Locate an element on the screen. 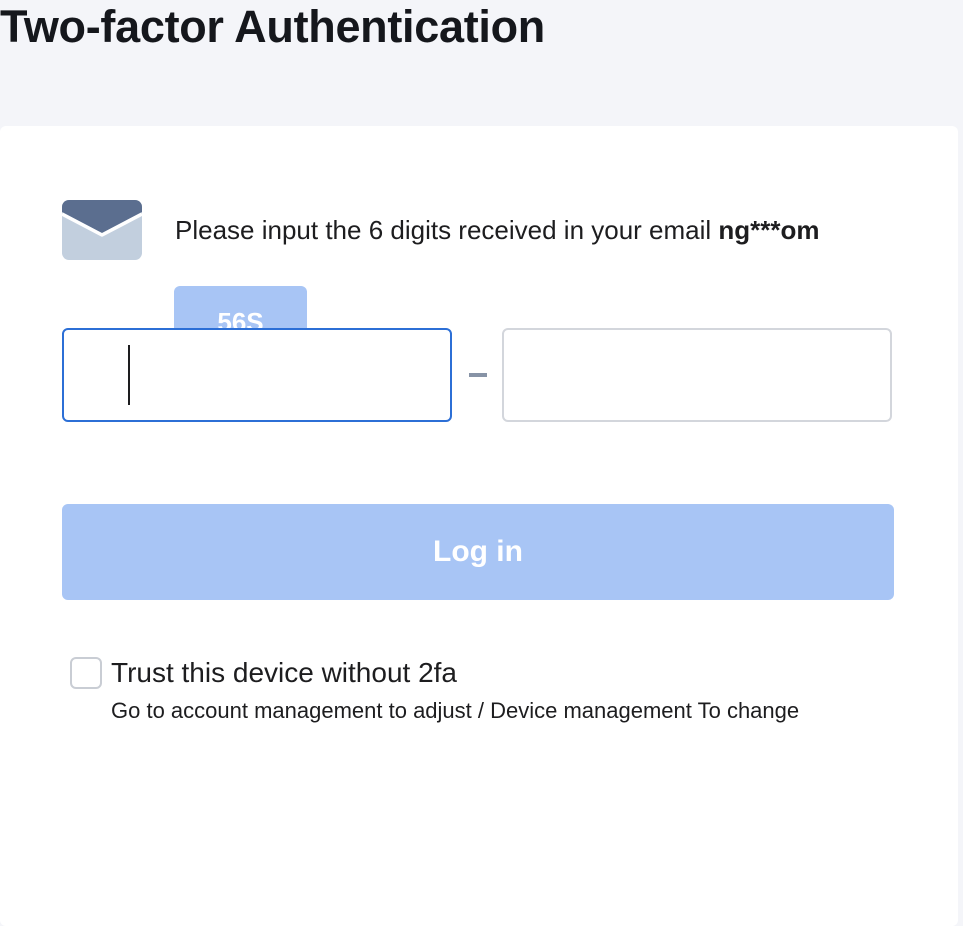 This screenshot has width=963, height=926. envelope-icon is located at coordinates (102, 230).